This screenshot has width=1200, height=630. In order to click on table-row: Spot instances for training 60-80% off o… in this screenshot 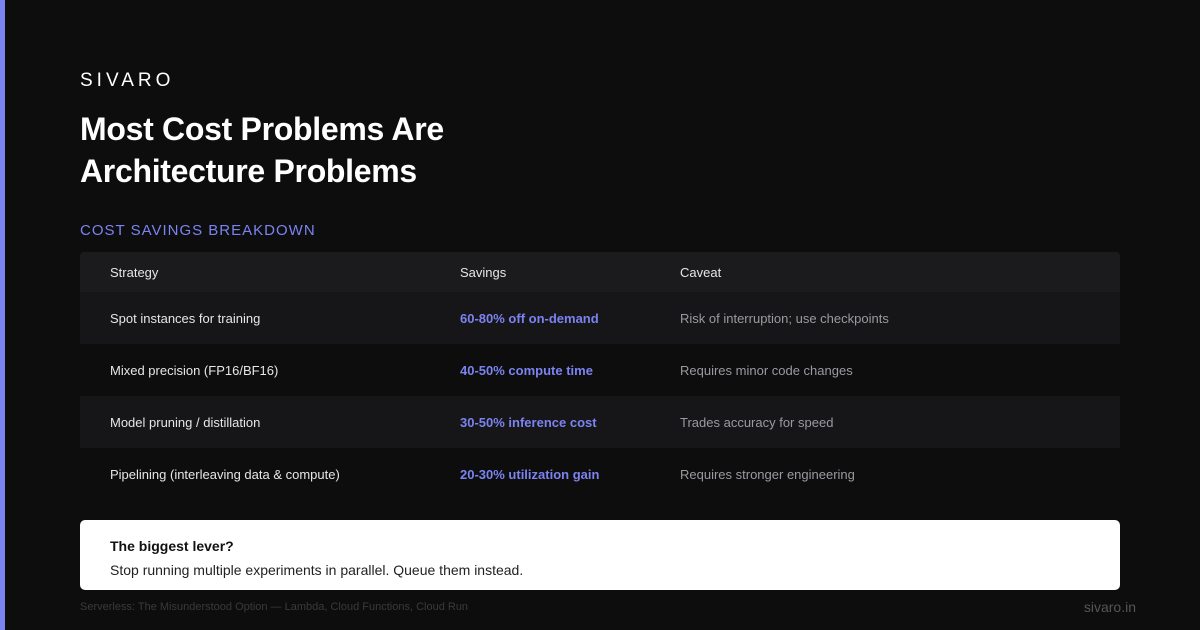, I will do `click(600, 318)`.